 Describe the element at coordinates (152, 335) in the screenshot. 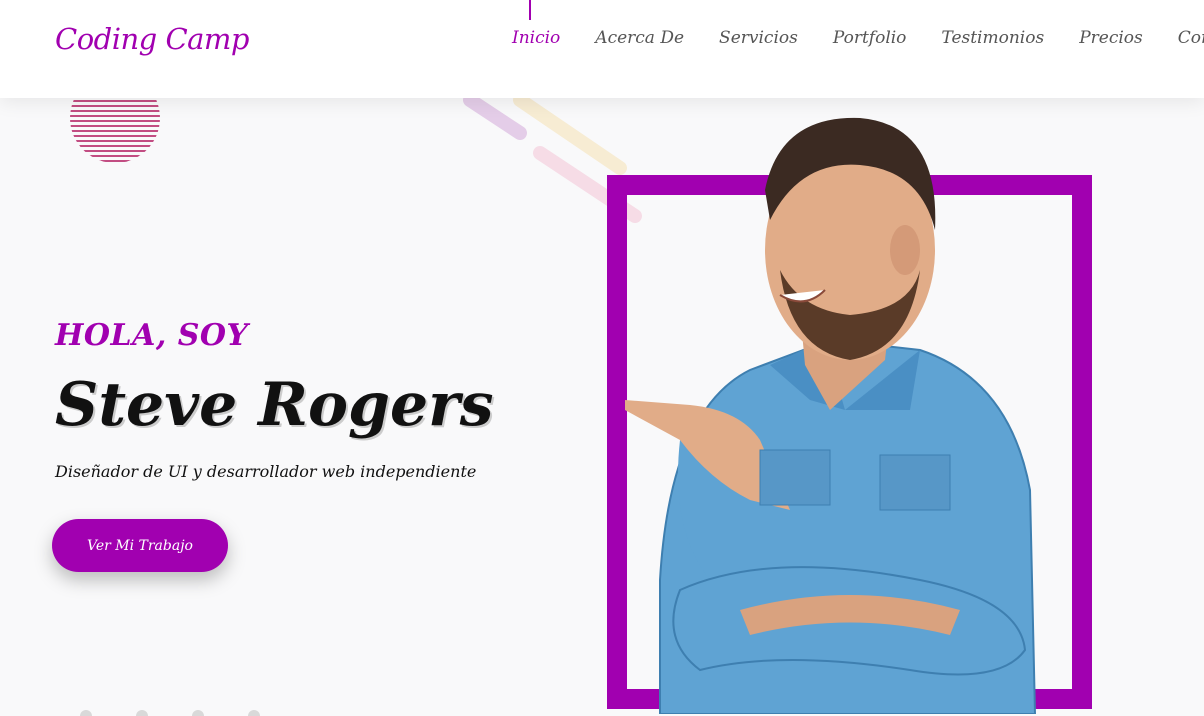

I see `hero-greeting: HOLA, SOY` at that location.